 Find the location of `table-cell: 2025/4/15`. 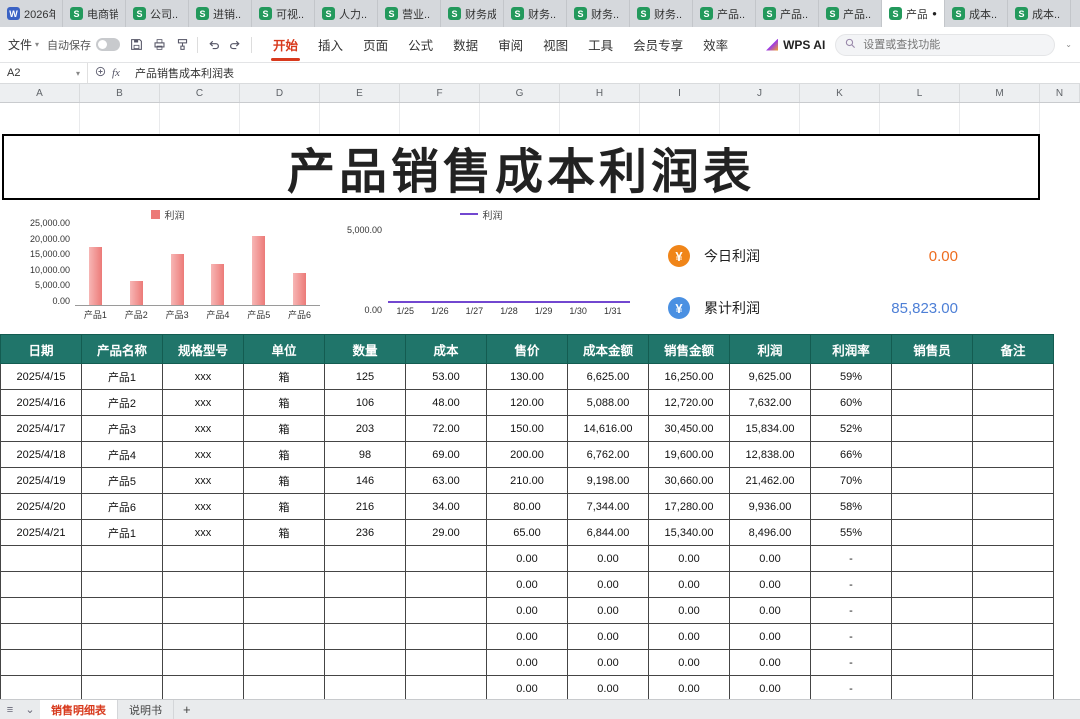

table-cell: 2025/4/15 is located at coordinates (41, 376).